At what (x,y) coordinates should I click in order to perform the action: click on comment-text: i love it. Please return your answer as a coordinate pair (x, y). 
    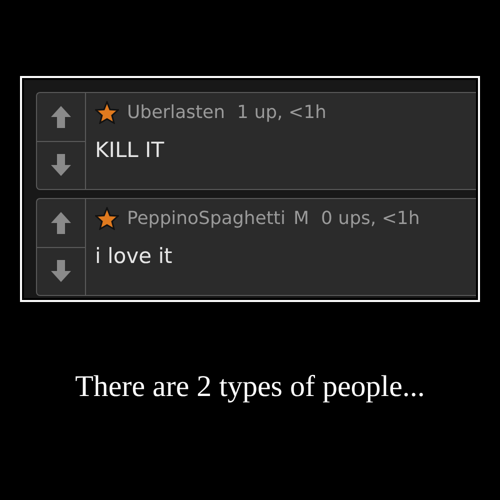
    Looking at the image, I should click on (134, 256).